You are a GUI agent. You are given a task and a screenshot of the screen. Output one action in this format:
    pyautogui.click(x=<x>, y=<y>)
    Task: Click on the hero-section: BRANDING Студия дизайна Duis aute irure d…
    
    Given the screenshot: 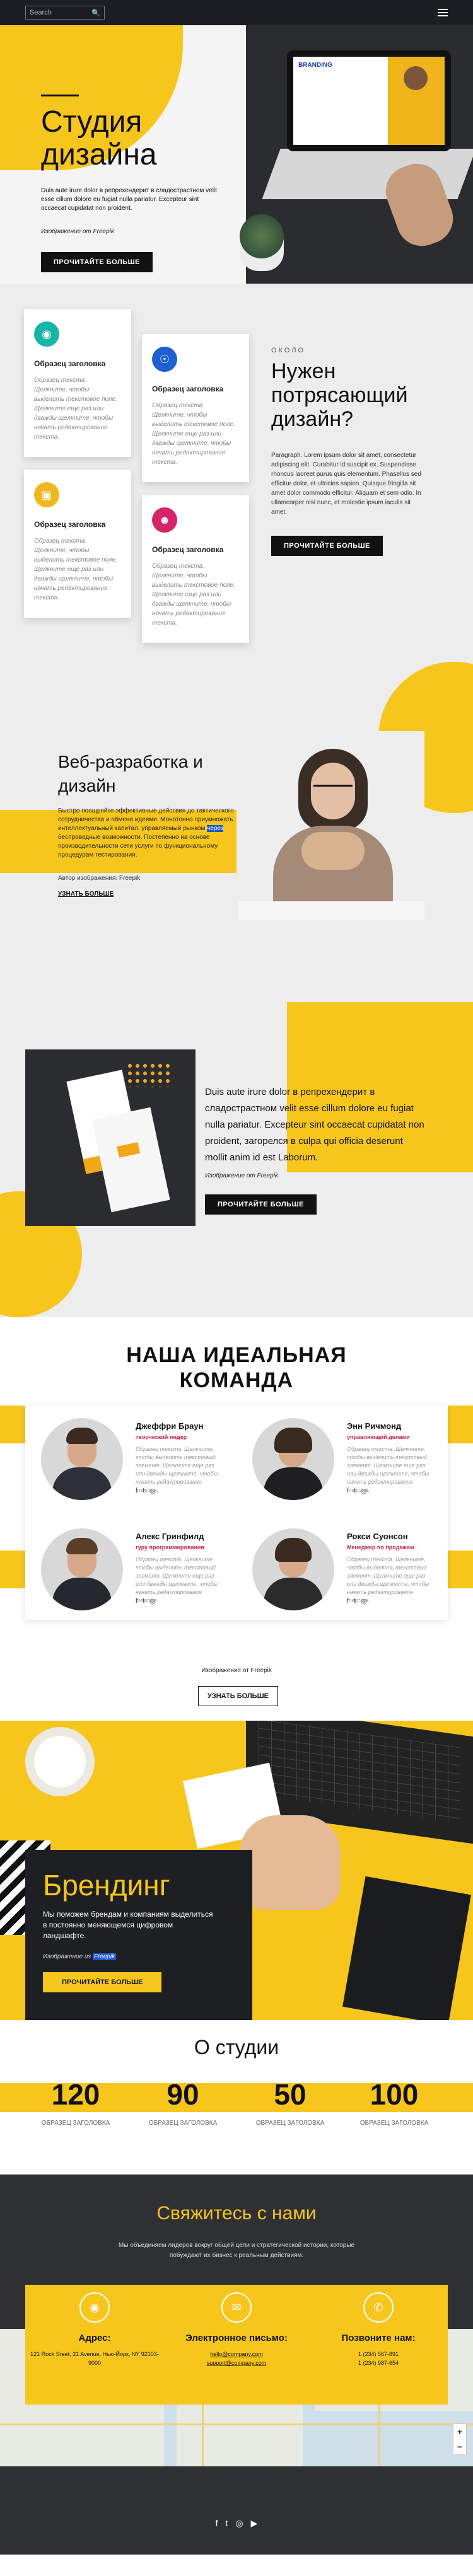 What is the action you would take?
    pyautogui.click(x=237, y=155)
    